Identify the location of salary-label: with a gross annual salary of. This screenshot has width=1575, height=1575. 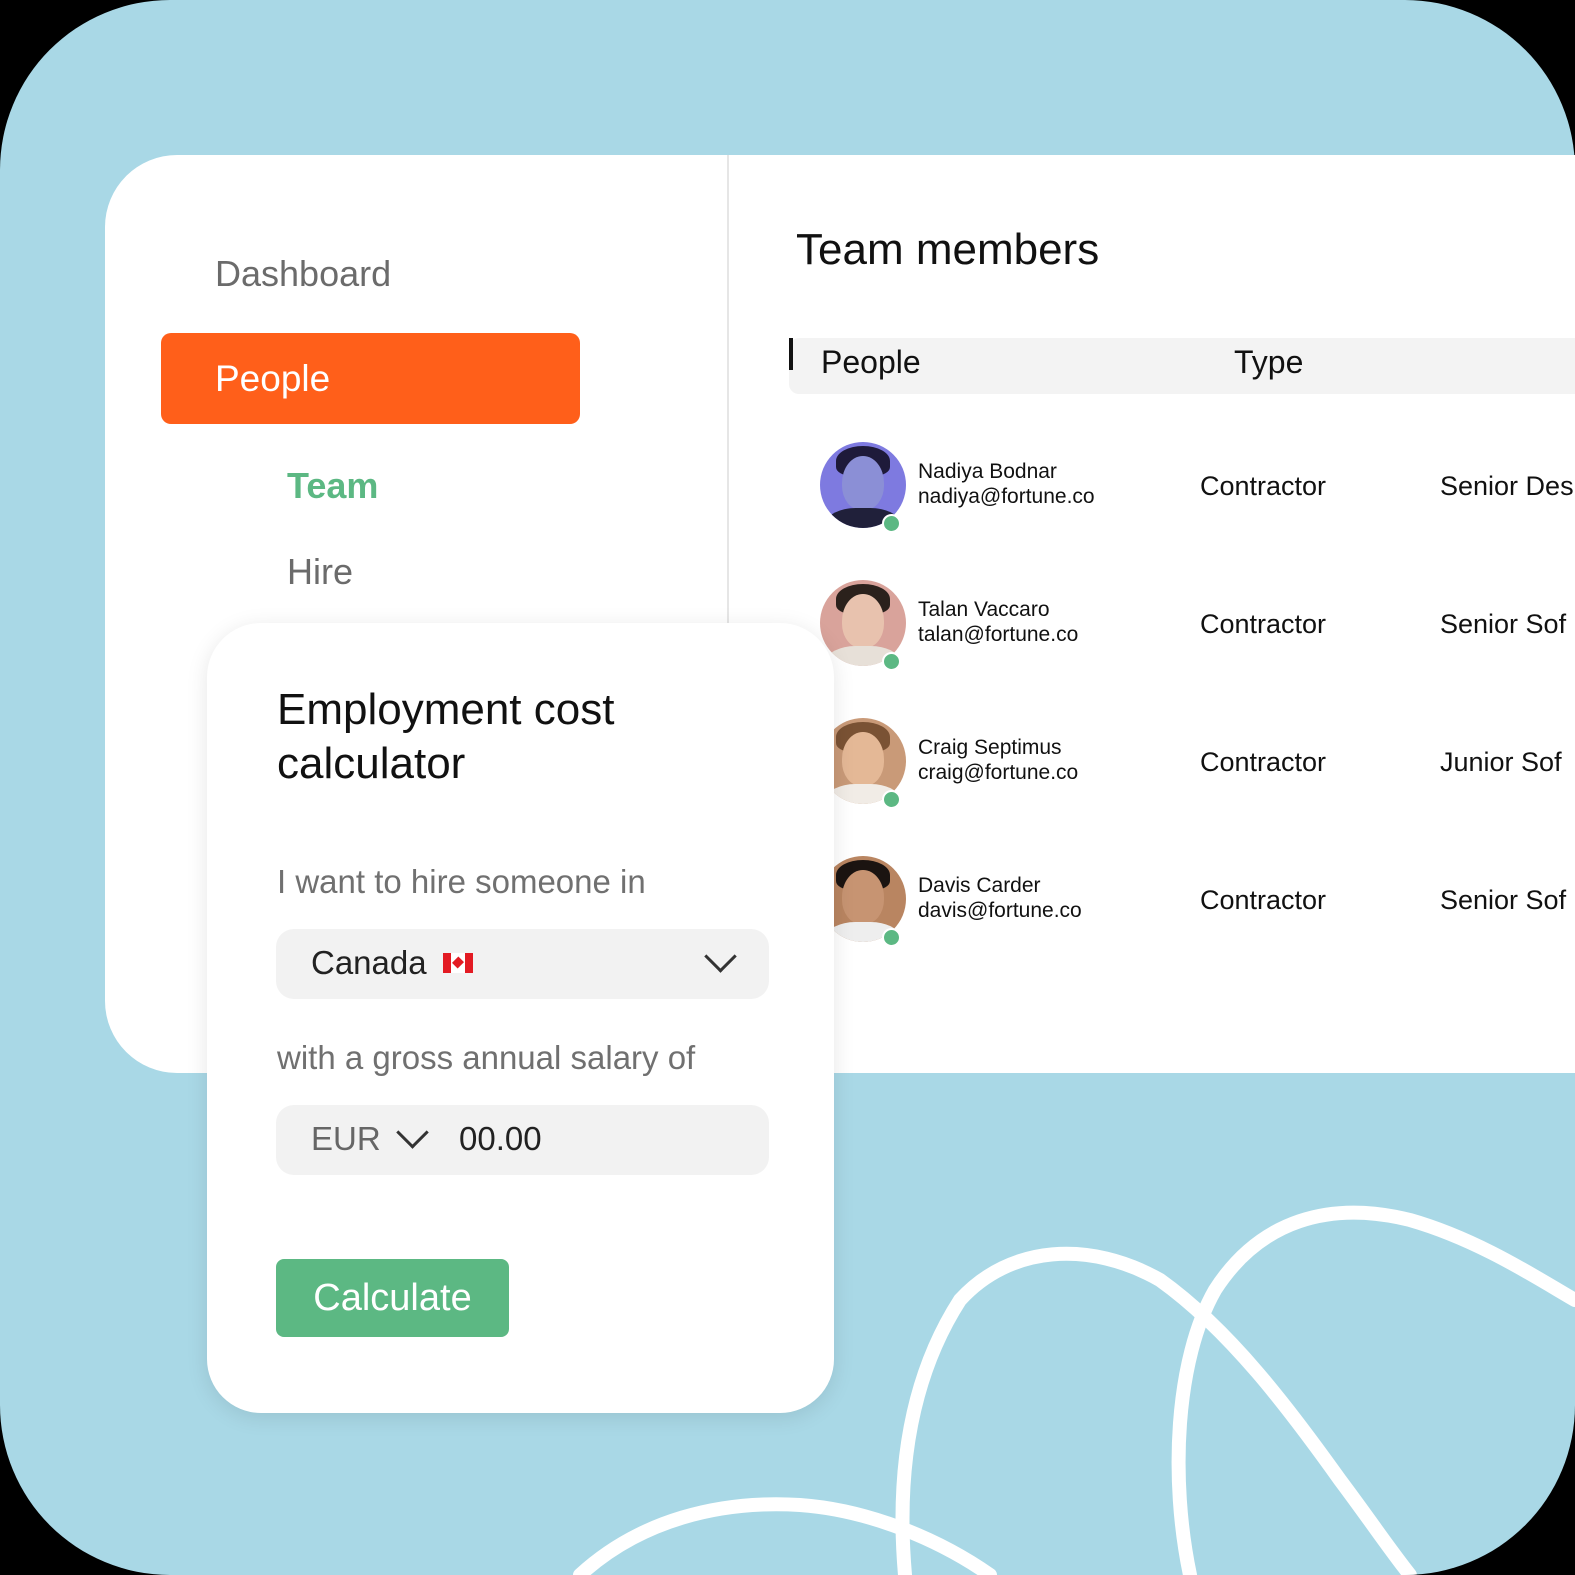
(486, 1057).